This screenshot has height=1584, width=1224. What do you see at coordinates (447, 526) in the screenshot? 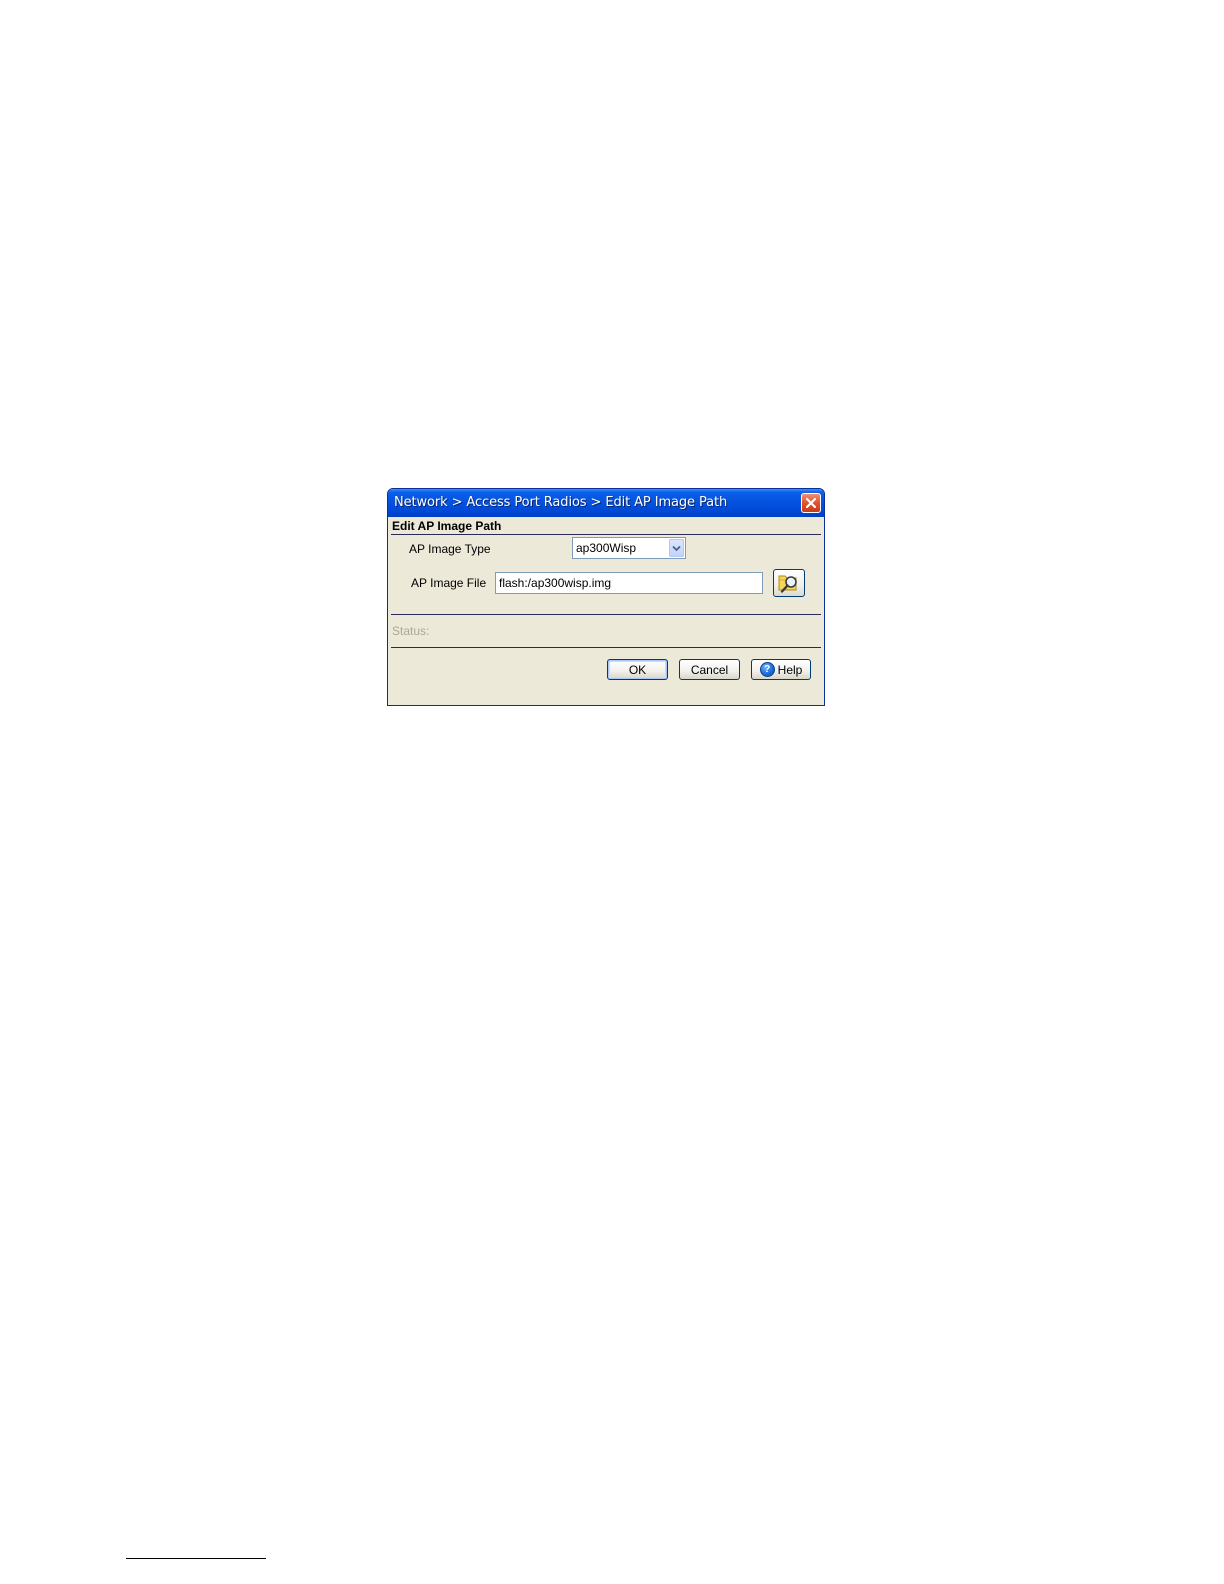
I see `section-title: Edit AP Image Path` at bounding box center [447, 526].